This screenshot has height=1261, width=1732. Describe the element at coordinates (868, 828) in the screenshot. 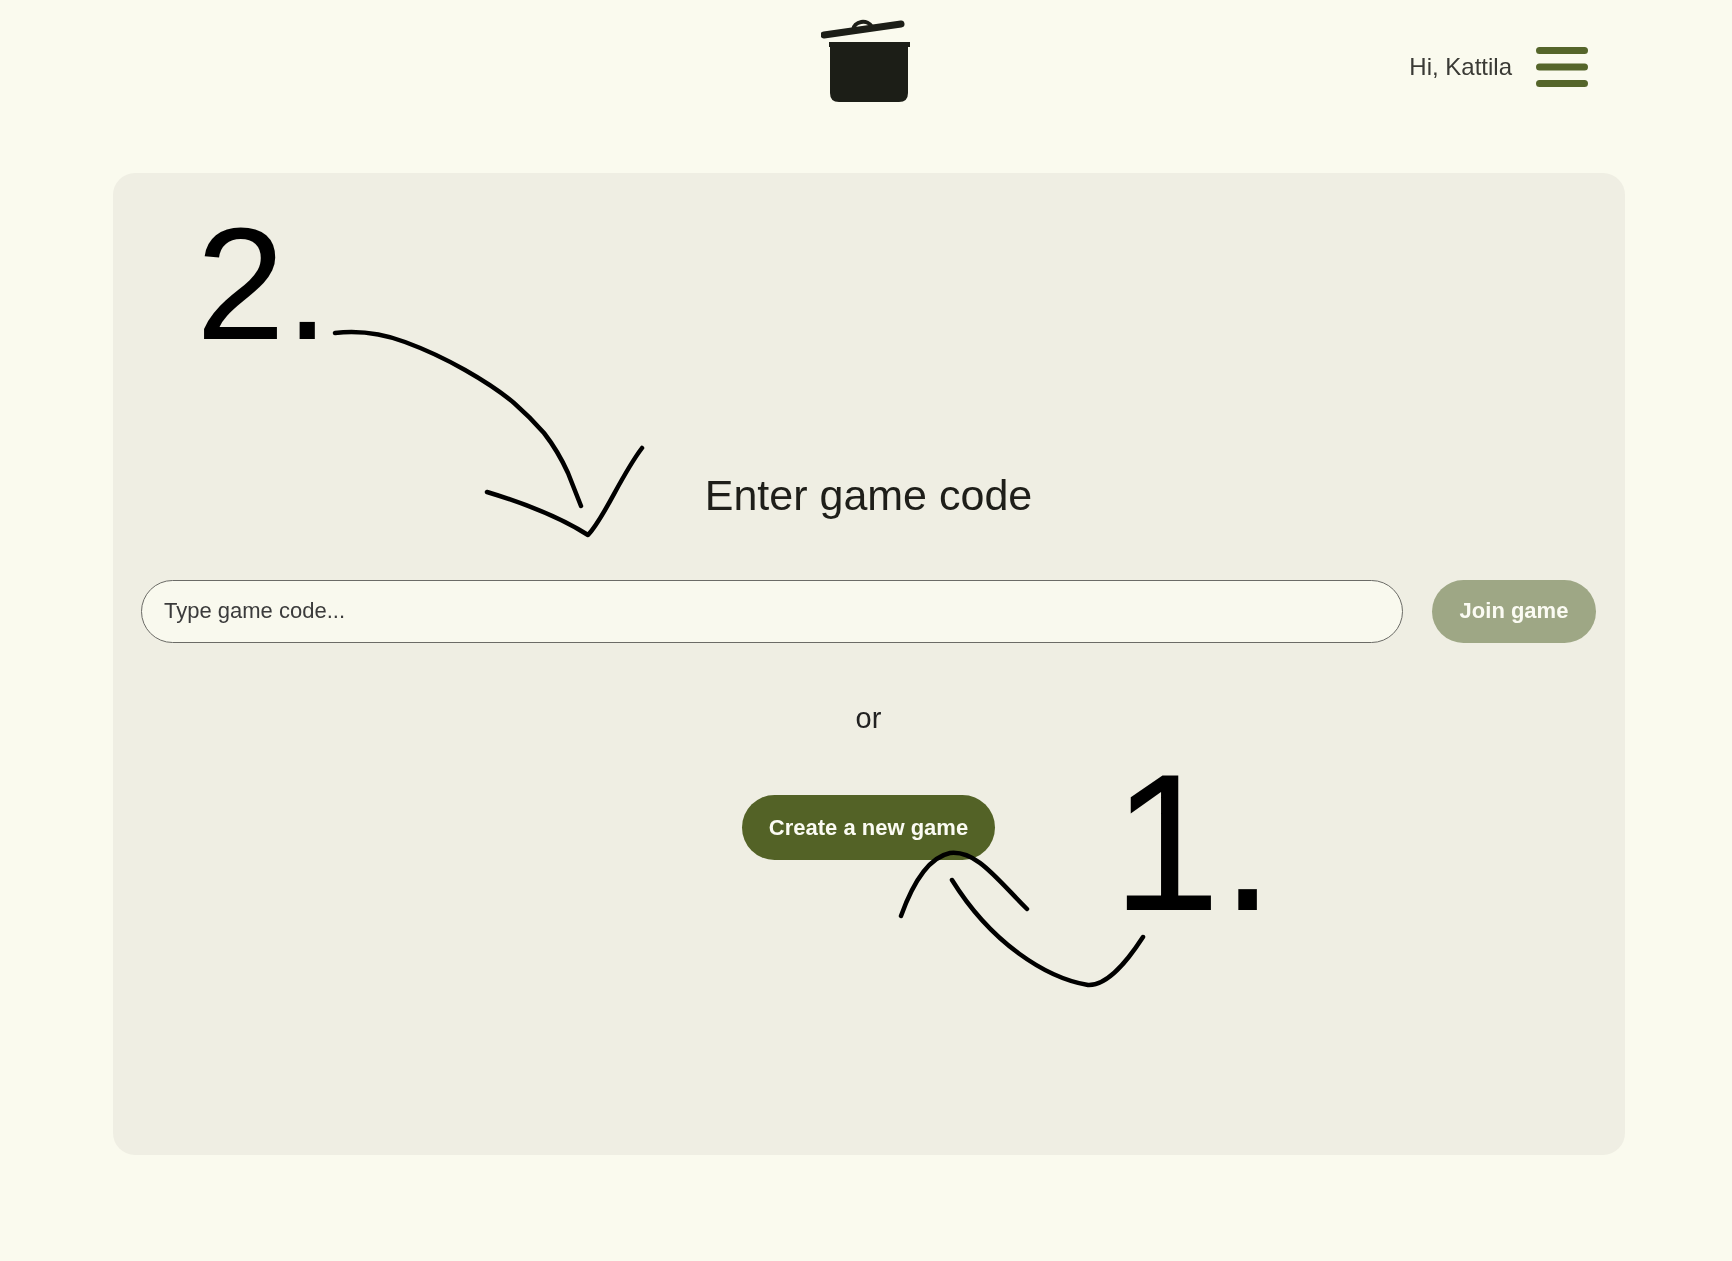

I see `create-game-button: Create a new game` at that location.